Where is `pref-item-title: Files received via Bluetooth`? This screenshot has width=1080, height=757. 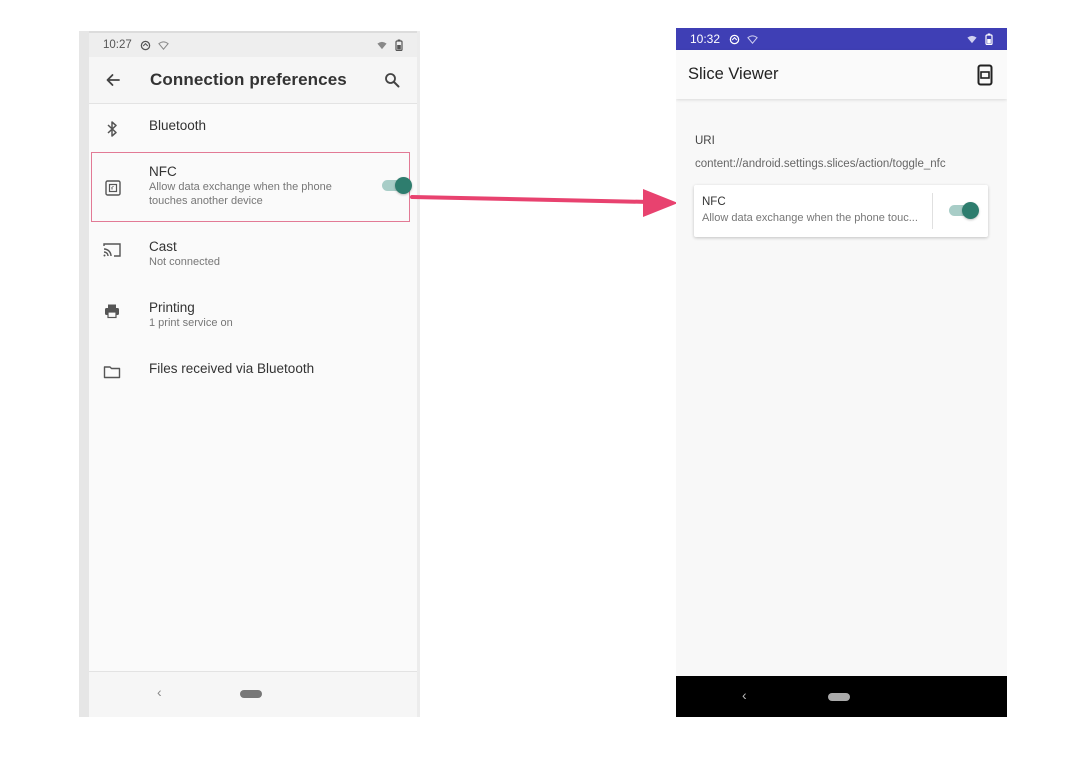 pref-item-title: Files received via Bluetooth is located at coordinates (232, 368).